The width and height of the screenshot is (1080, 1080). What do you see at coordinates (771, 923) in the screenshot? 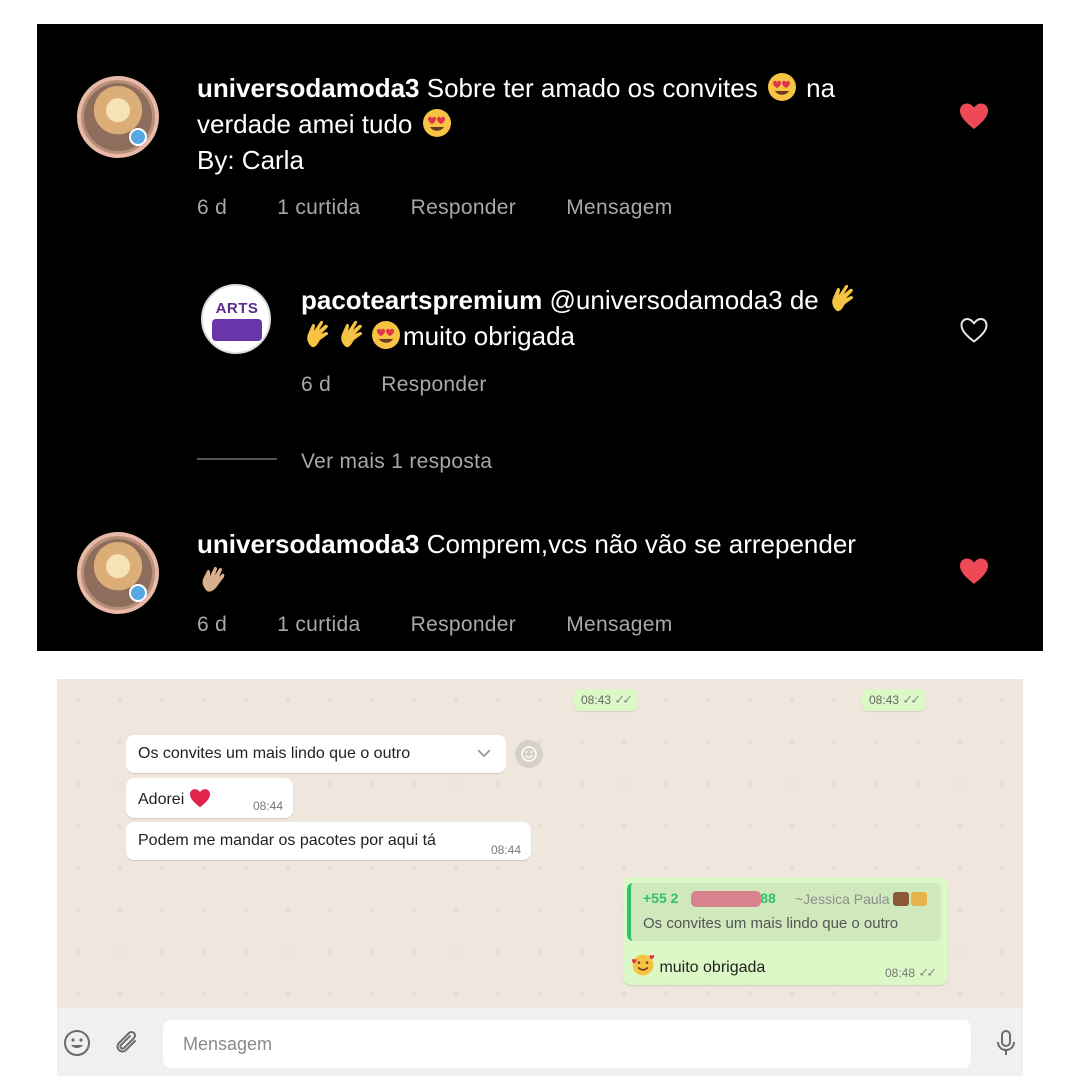
I see `quoted-text: Os convites um mais lindo que o outro` at bounding box center [771, 923].